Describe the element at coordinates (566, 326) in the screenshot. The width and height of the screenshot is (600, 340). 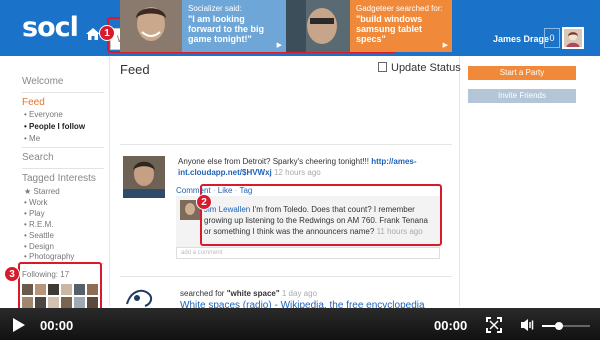
I see `volume-slider` at that location.